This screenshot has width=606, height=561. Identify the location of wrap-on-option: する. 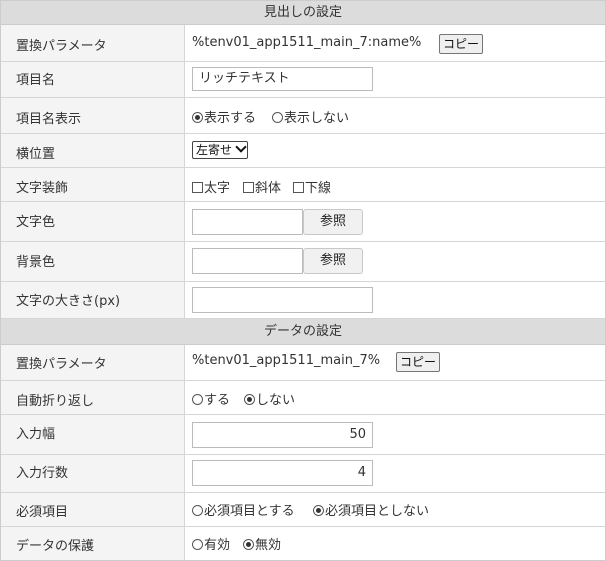
(211, 398).